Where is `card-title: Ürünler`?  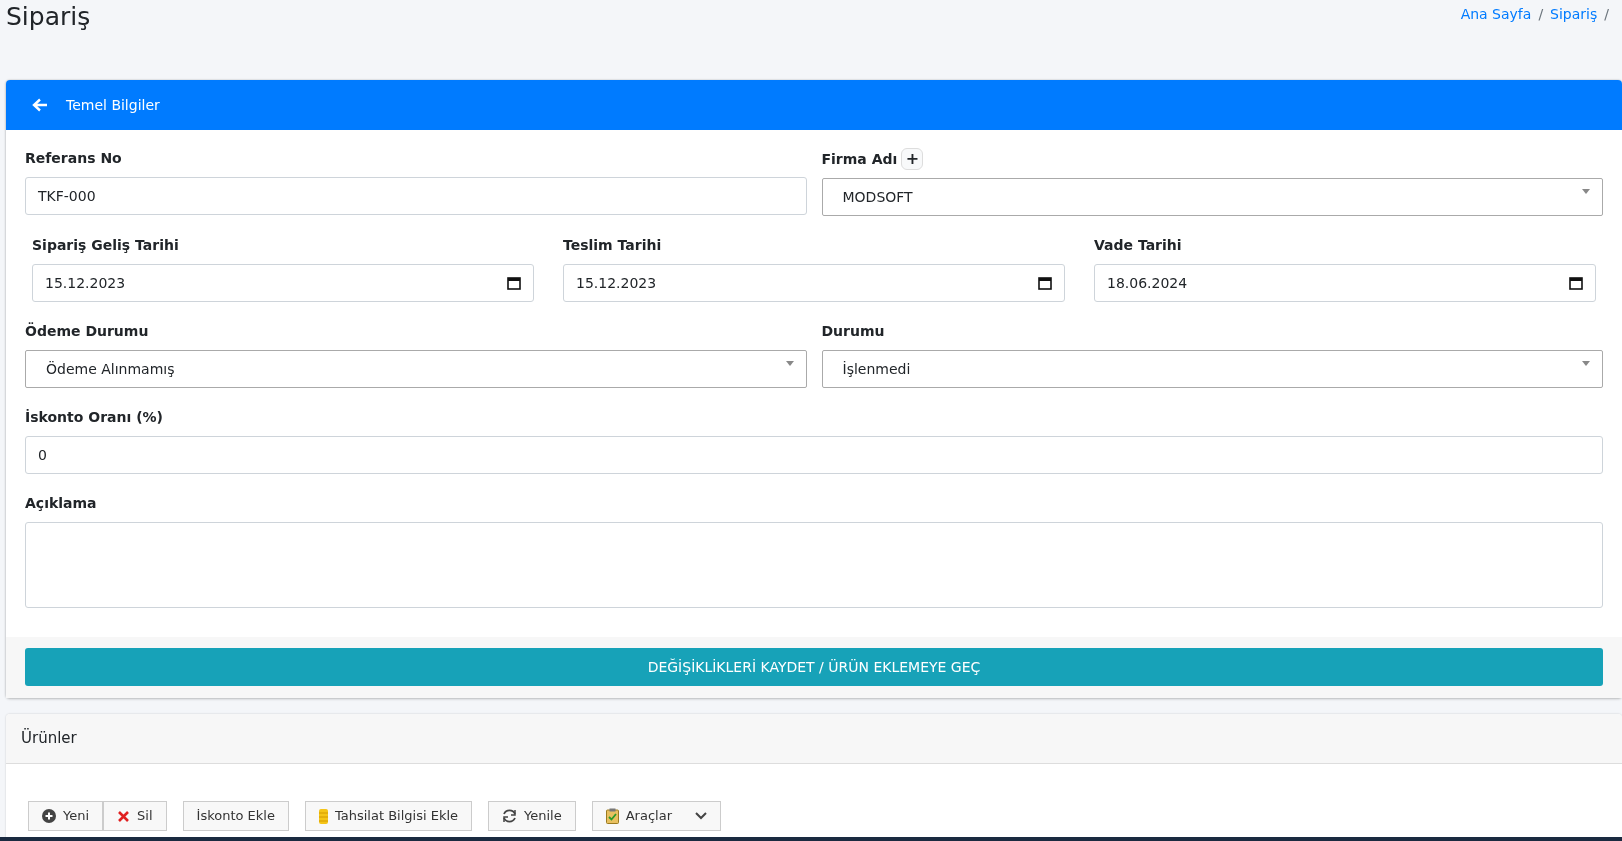 card-title: Ürünler is located at coordinates (49, 738).